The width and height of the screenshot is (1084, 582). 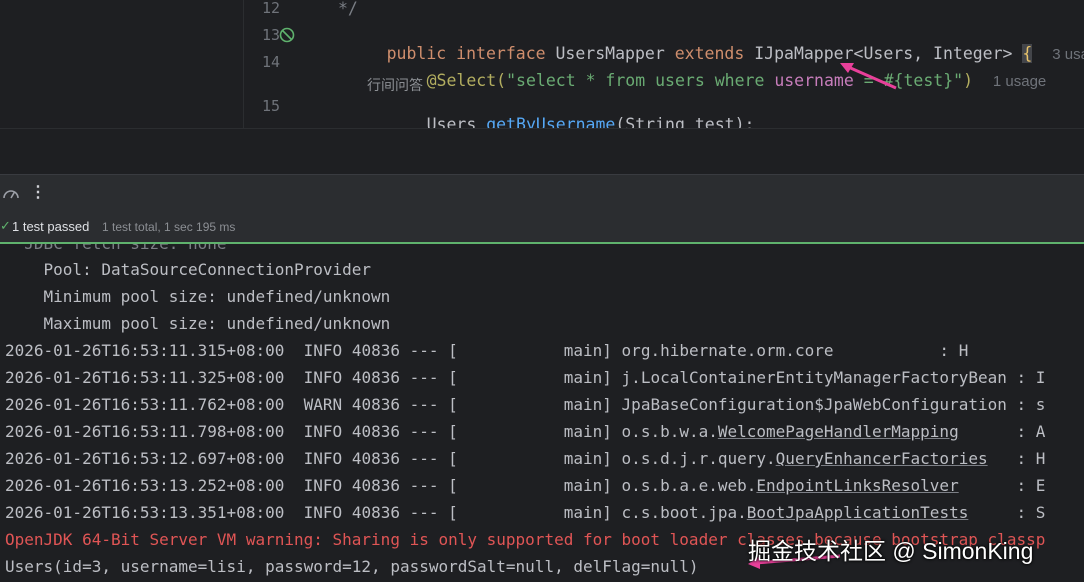 I want to click on test-summary: 1 test total, 1 sec 195 ms, so click(x=169, y=227).